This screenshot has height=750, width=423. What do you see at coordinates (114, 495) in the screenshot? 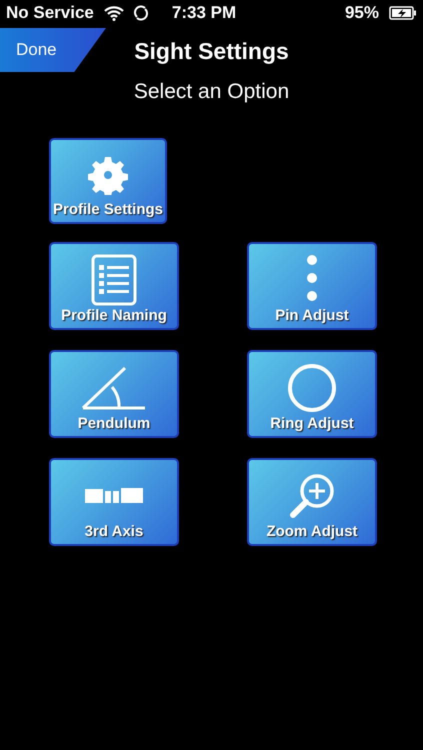
I see `blocks-icon` at bounding box center [114, 495].